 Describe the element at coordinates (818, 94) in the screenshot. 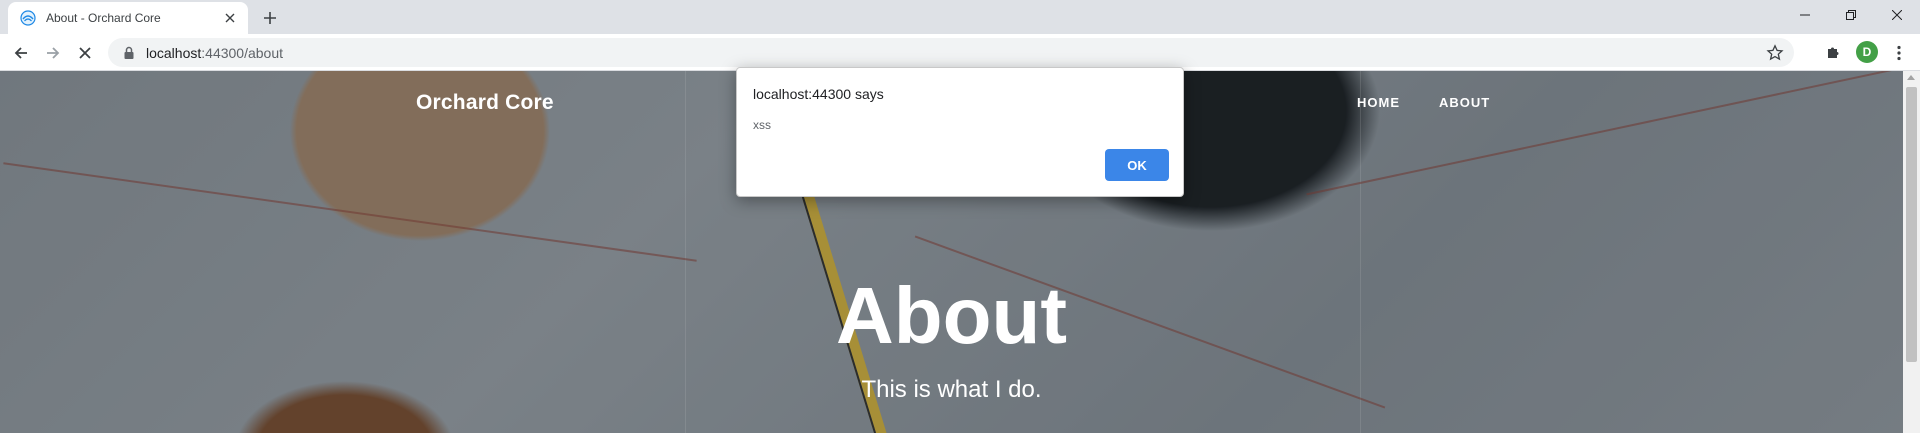

I see `dialog-title: localhost:44300 says` at that location.